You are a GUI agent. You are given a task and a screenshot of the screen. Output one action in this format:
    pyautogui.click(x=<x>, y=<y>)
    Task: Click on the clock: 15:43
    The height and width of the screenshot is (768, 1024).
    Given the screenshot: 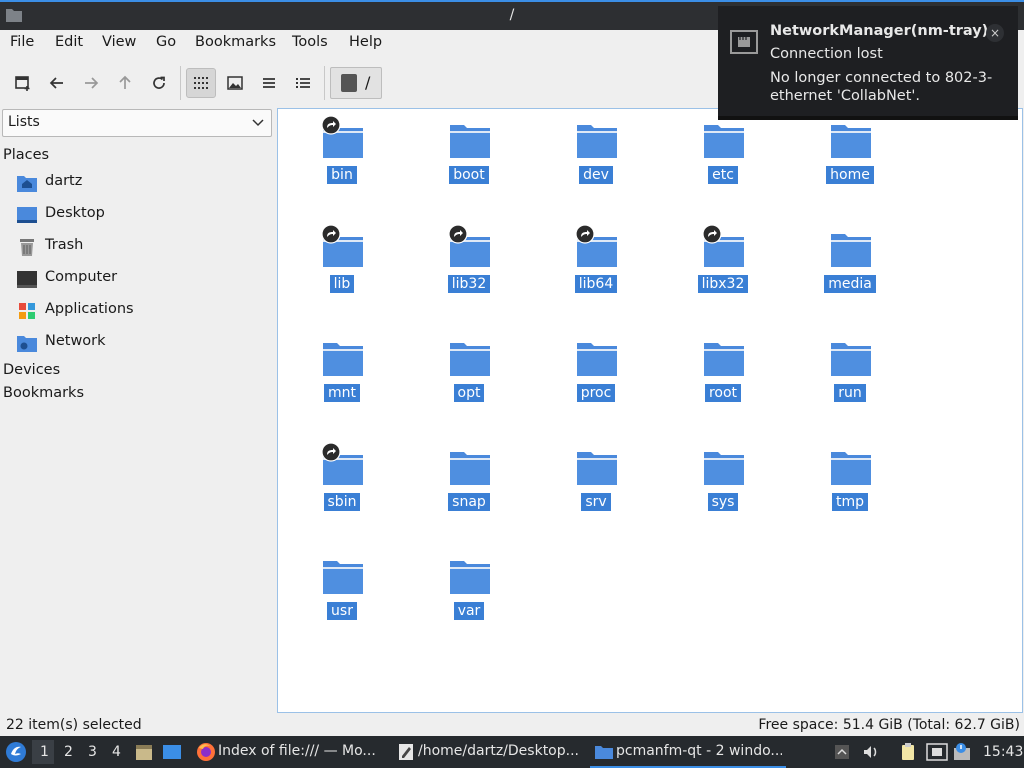 What is the action you would take?
    pyautogui.click(x=1003, y=752)
    